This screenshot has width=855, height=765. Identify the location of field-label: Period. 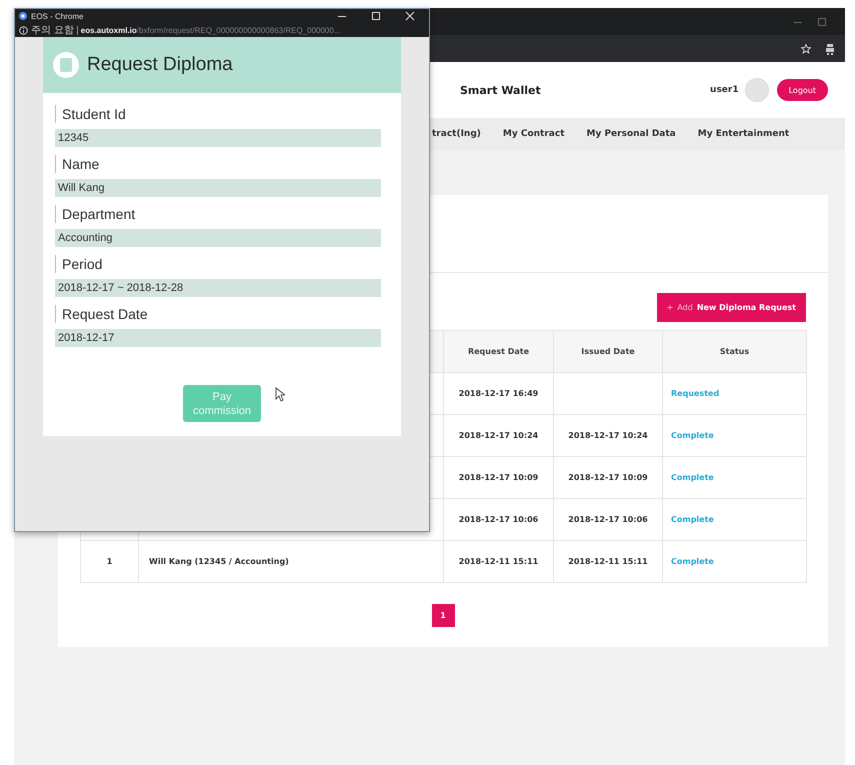
(218, 264).